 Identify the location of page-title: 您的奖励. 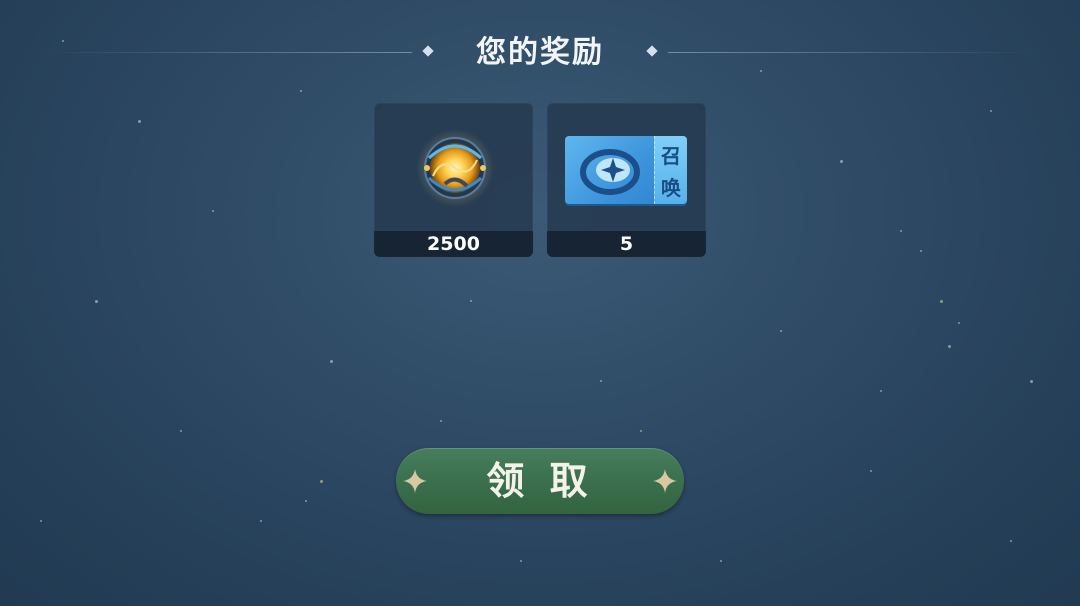
(540, 52).